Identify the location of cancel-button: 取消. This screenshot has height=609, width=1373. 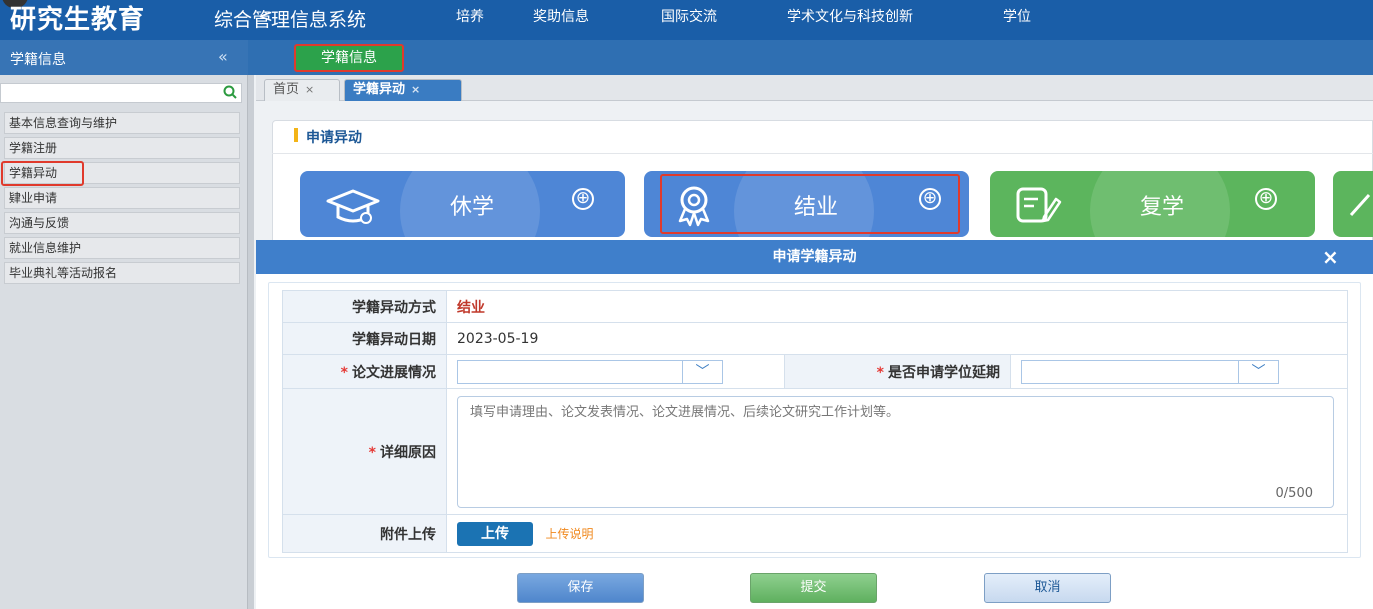
(1047, 588).